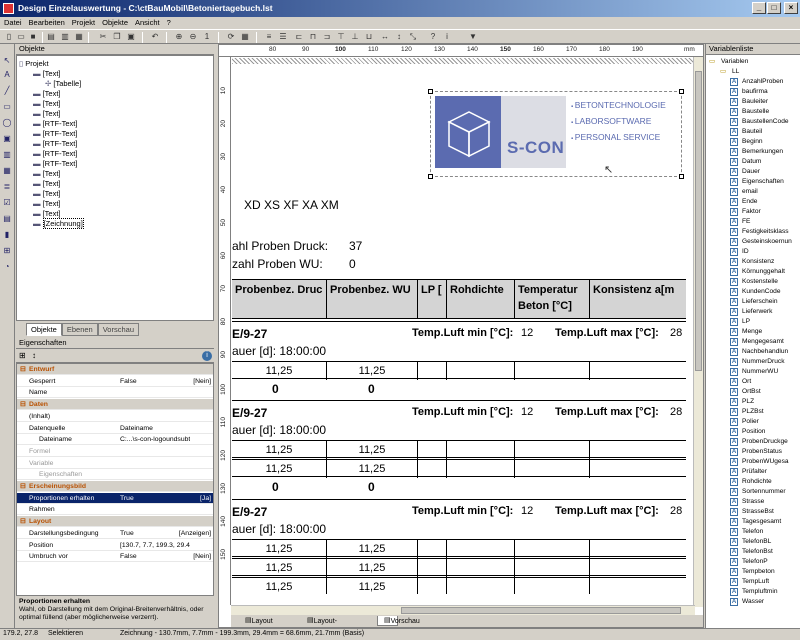  What do you see at coordinates (21, 37) in the screenshot?
I see `open-icon: ▭` at bounding box center [21, 37].